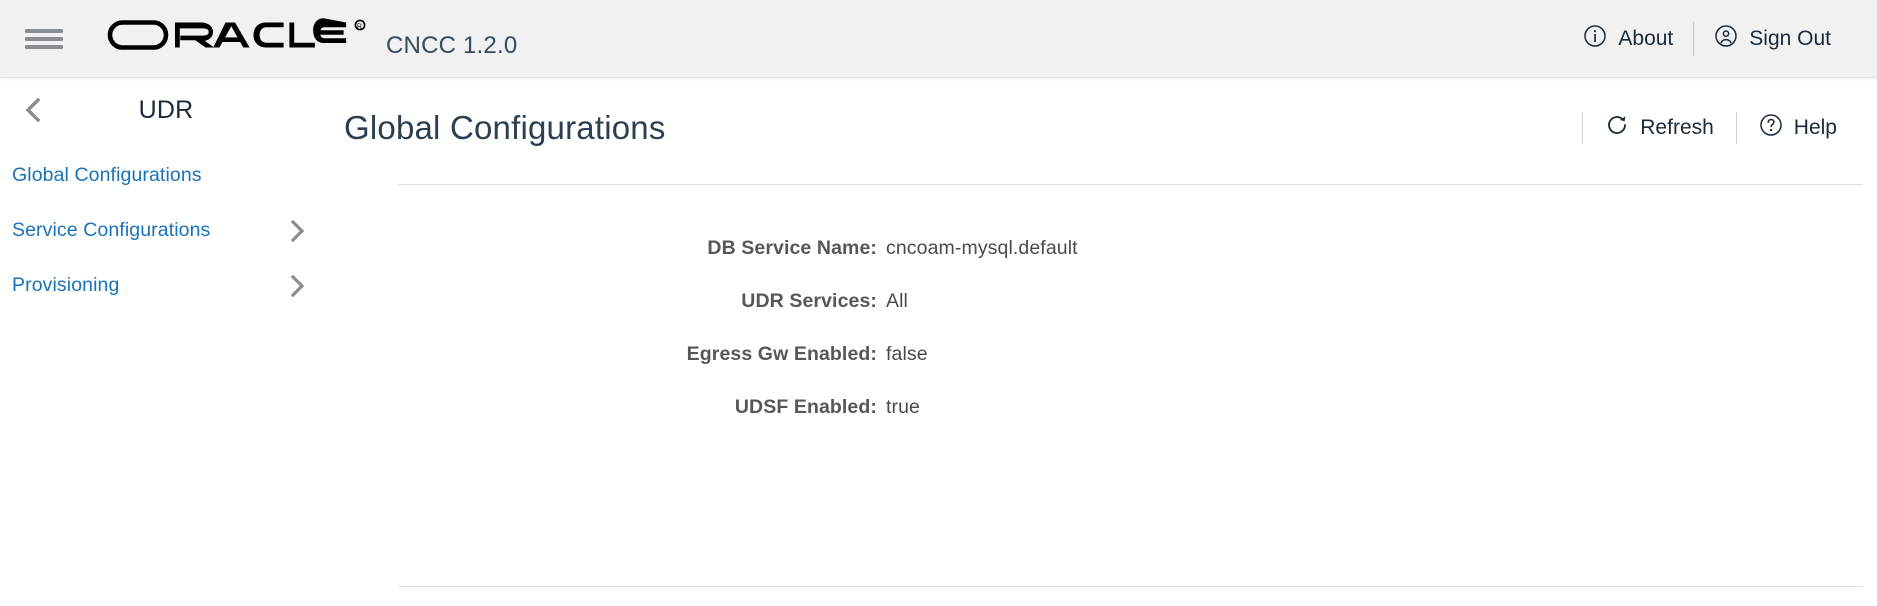  What do you see at coordinates (1595, 39) in the screenshot?
I see `info-circle-icon` at bounding box center [1595, 39].